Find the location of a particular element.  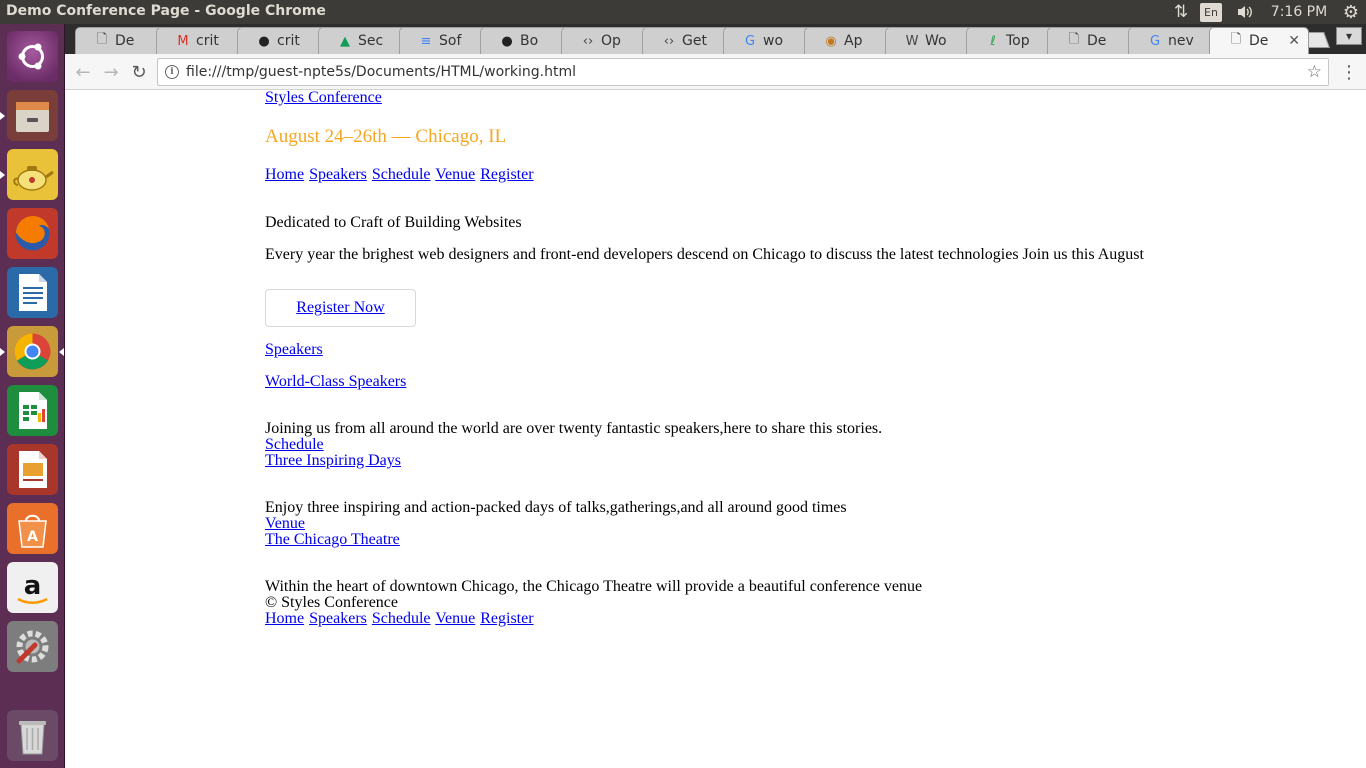

volume-icon is located at coordinates (1245, 12).